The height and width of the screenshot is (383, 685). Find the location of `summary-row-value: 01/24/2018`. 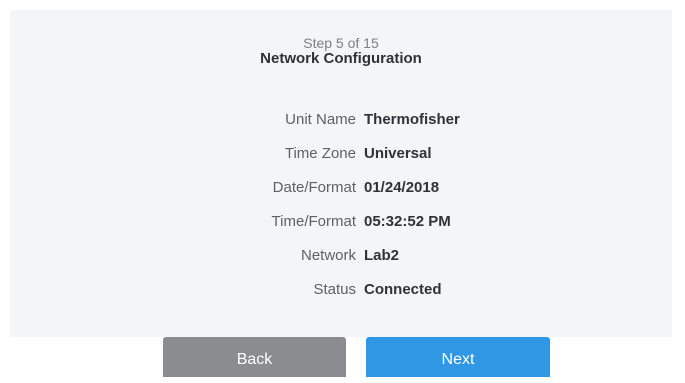

summary-row-value: 01/24/2018 is located at coordinates (402, 187).